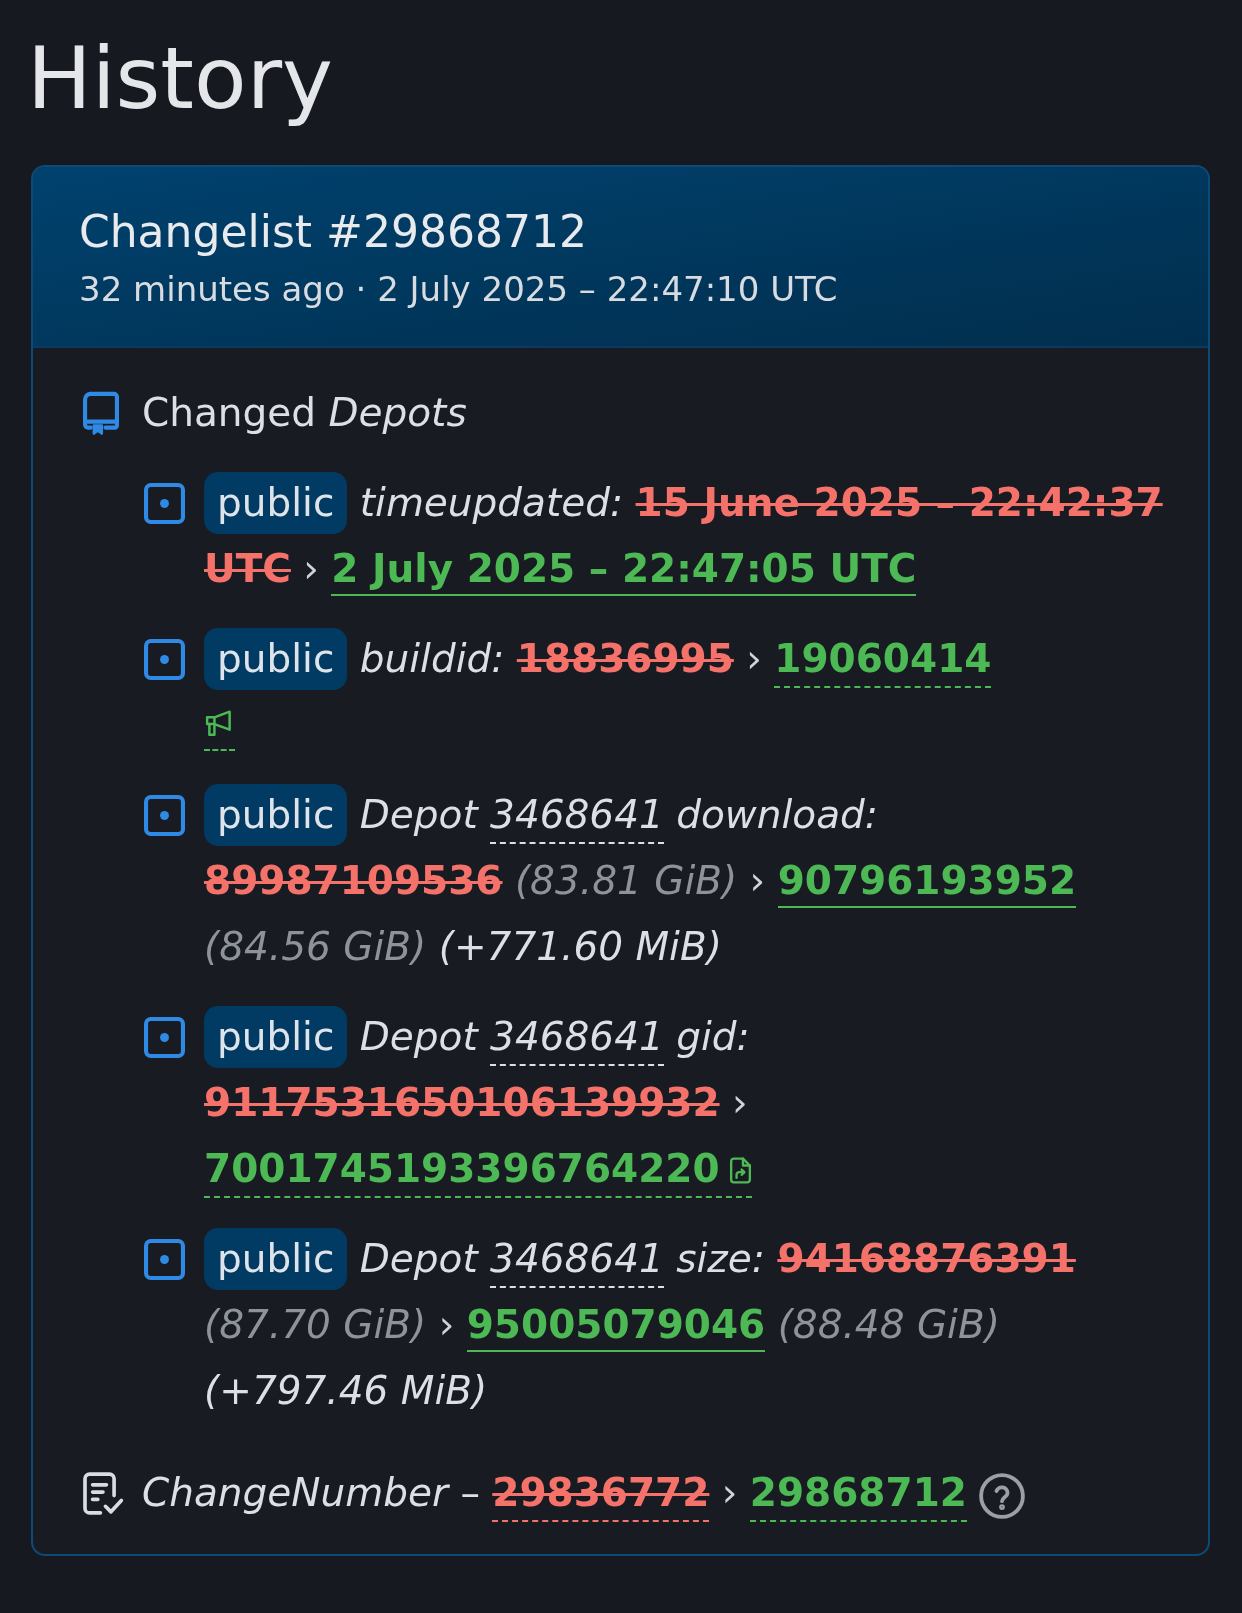 Image resolution: width=1242 pixels, height=1613 pixels. I want to click on size-text: (84.56 GiB), so click(315, 947).